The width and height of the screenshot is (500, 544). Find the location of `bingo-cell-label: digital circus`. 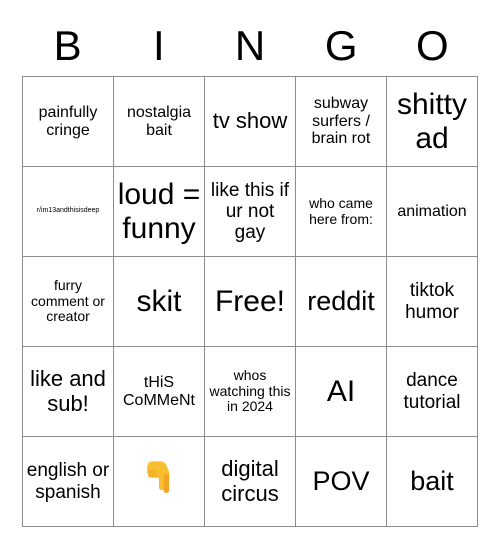

bingo-cell-label: digital circus is located at coordinates (250, 480).